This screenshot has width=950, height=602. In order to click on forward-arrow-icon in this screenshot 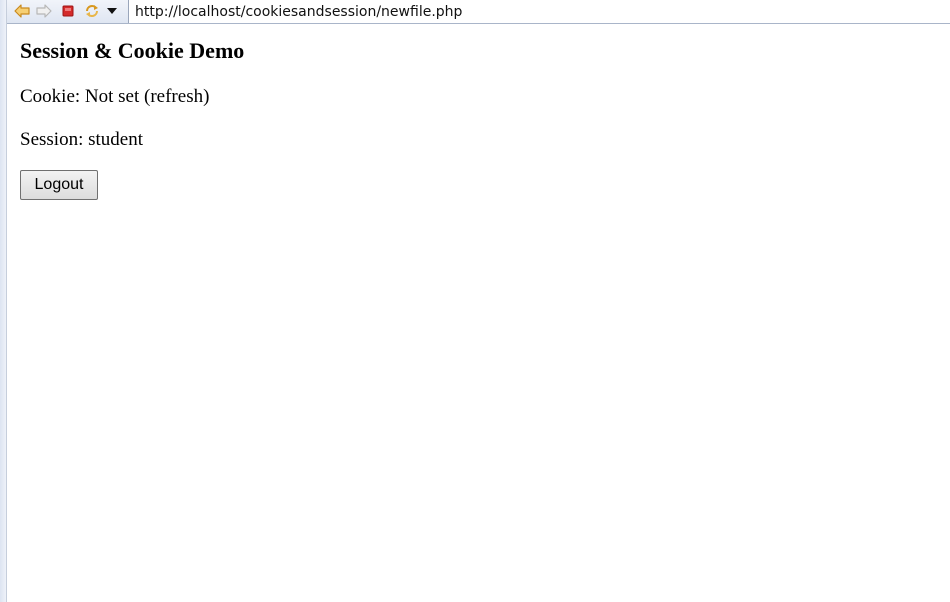, I will do `click(44, 11)`.